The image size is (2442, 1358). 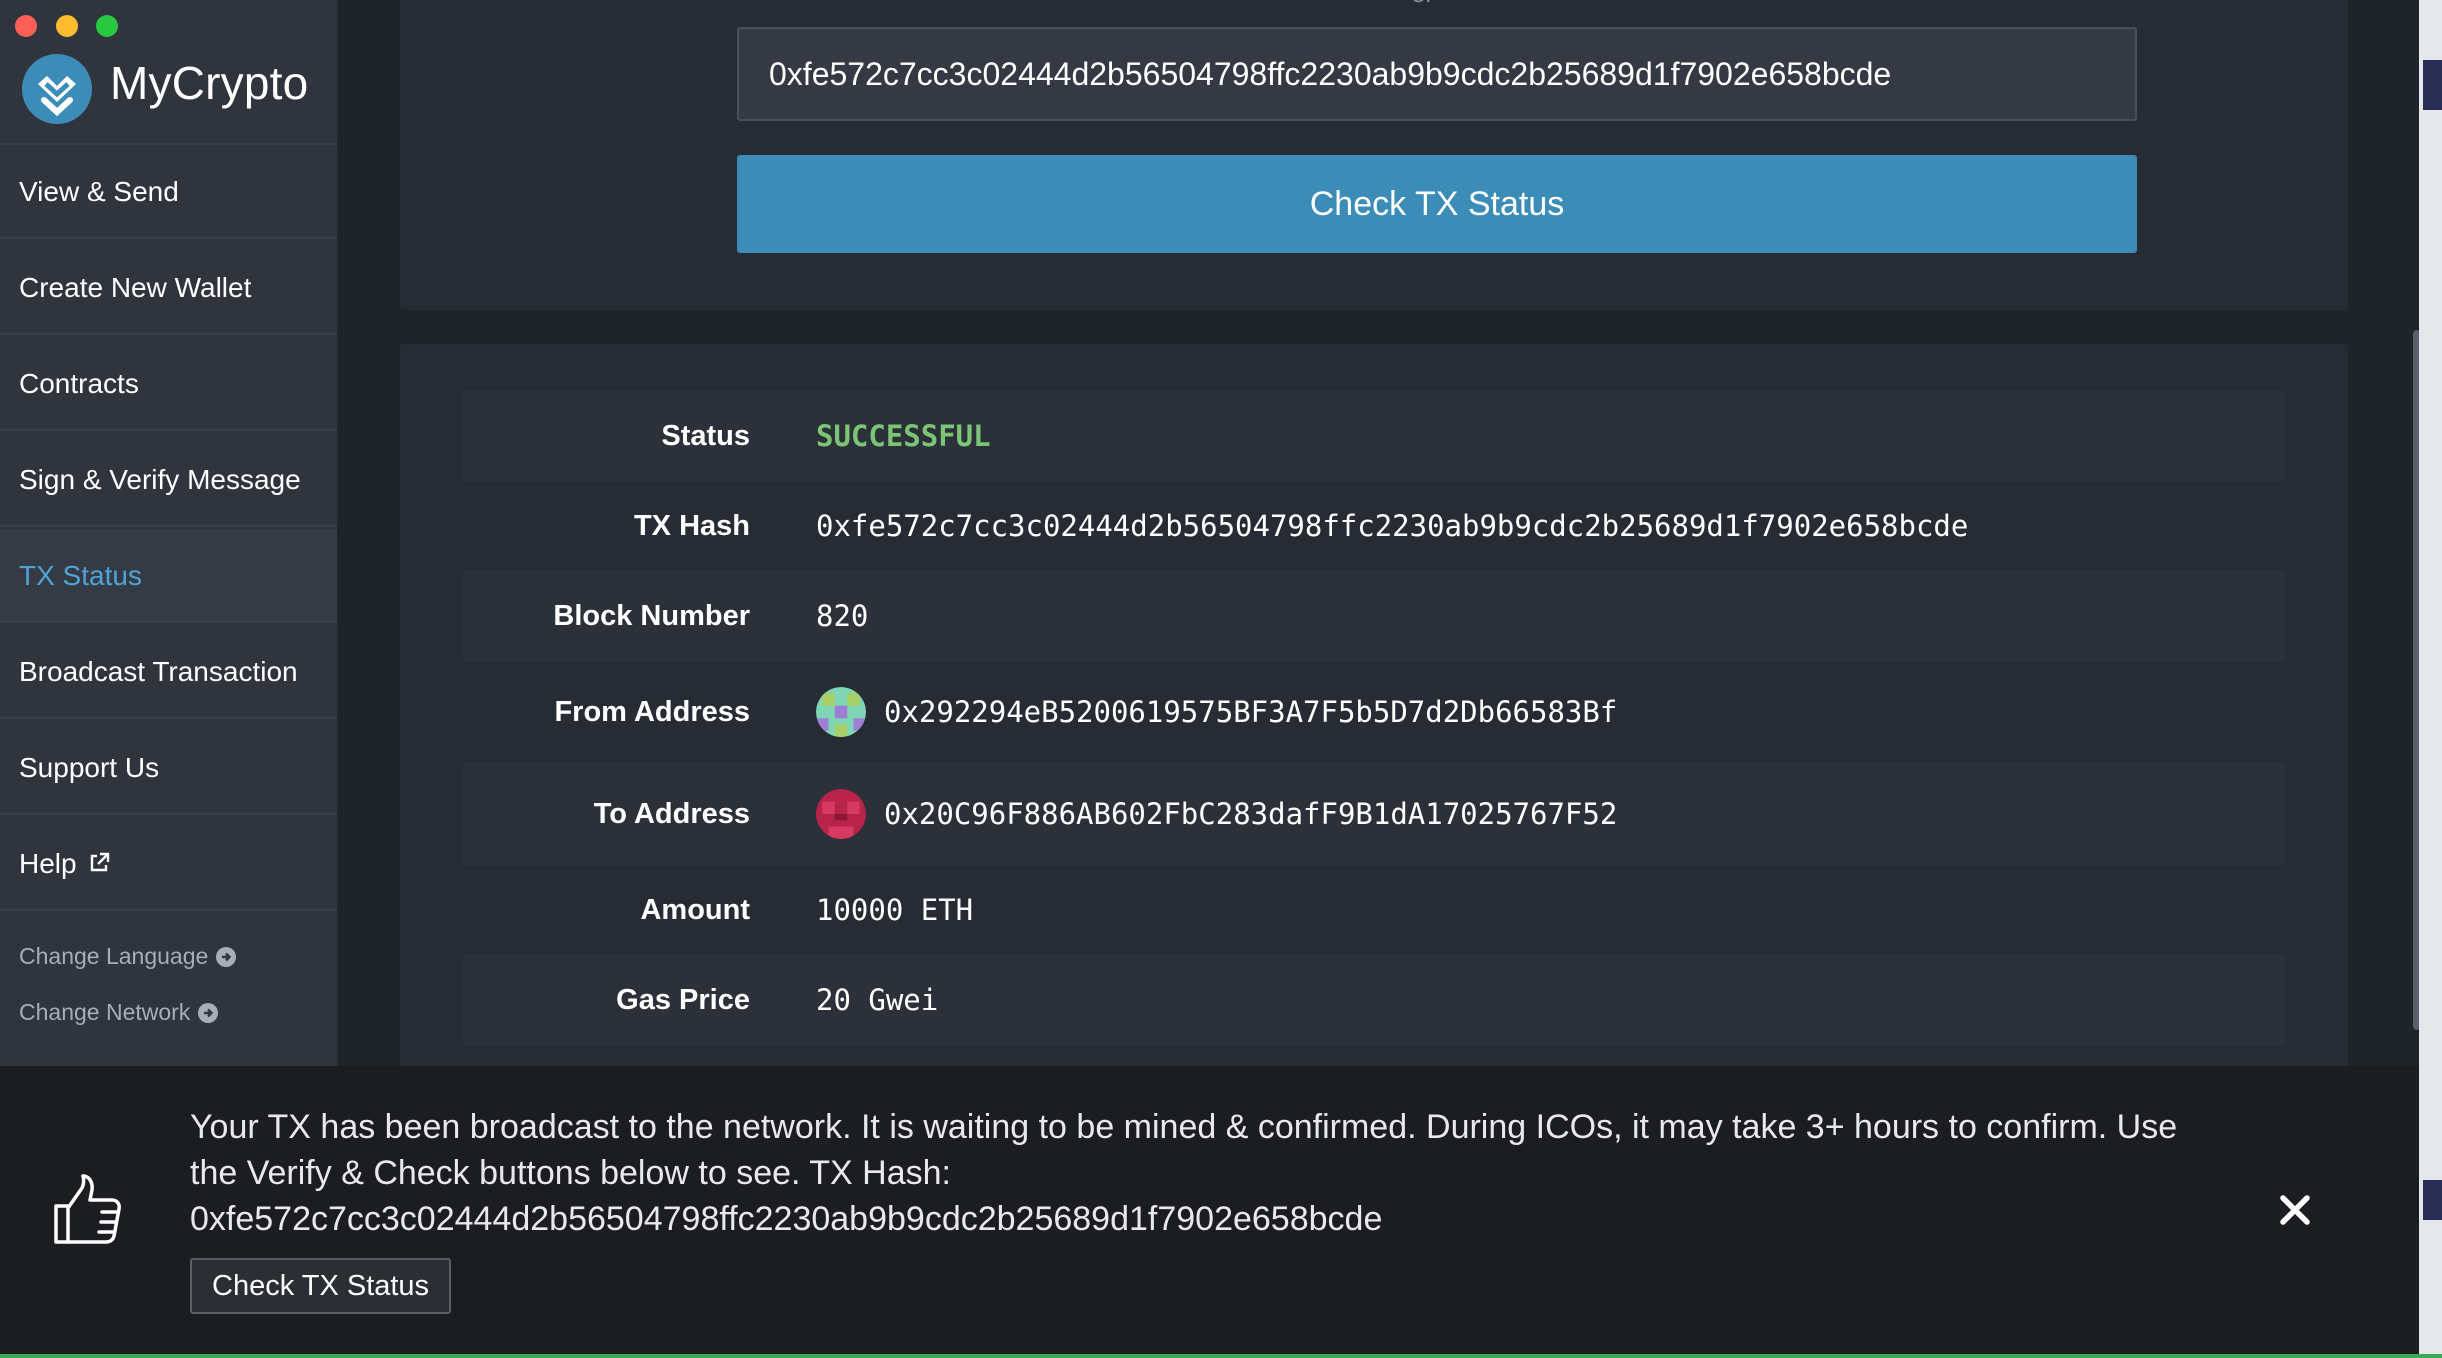 I want to click on sidebar-item-label: Sign & Verify Message, so click(x=160, y=479).